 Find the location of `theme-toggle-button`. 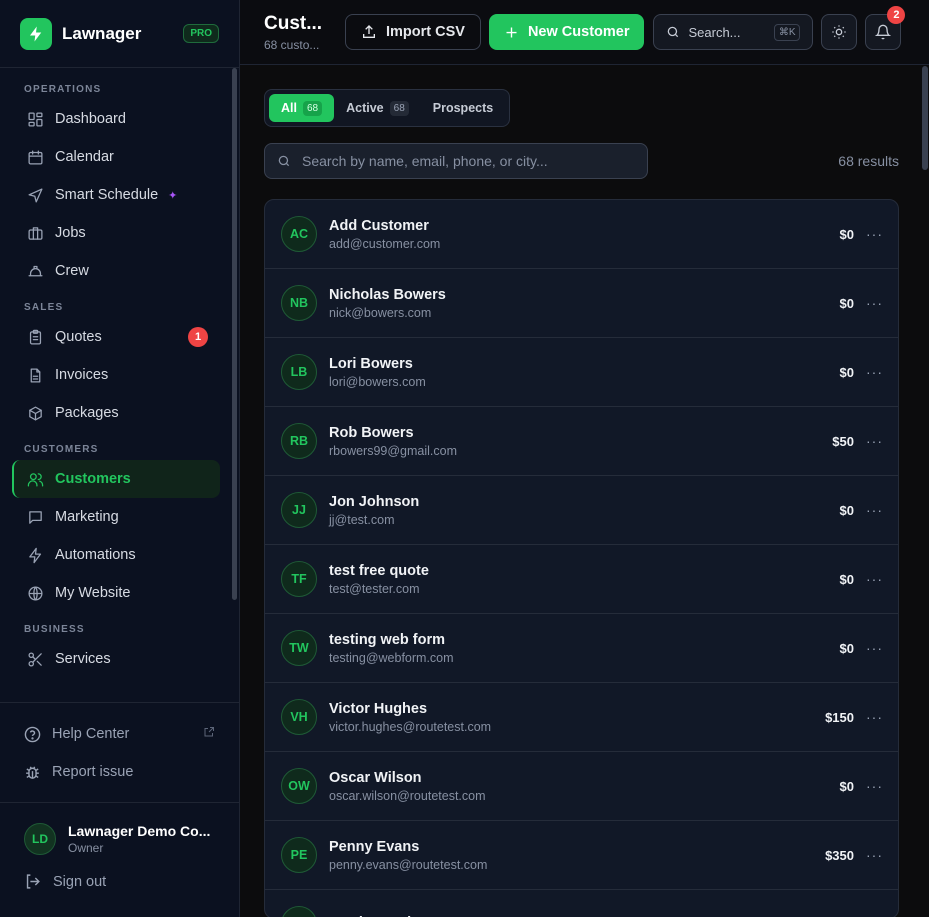

theme-toggle-button is located at coordinates (839, 32).